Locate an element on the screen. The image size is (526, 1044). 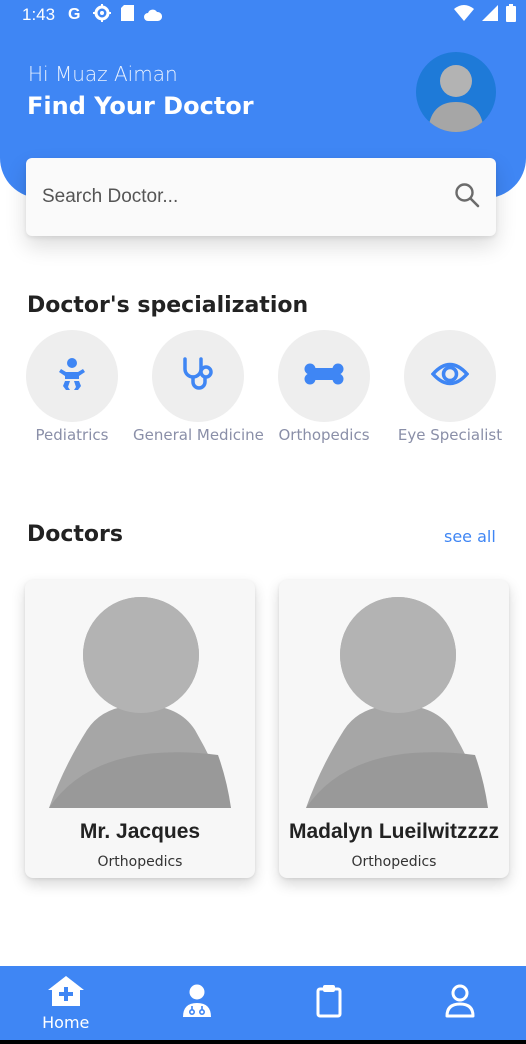
bottom-nav: Home is located at coordinates (263, 1003).